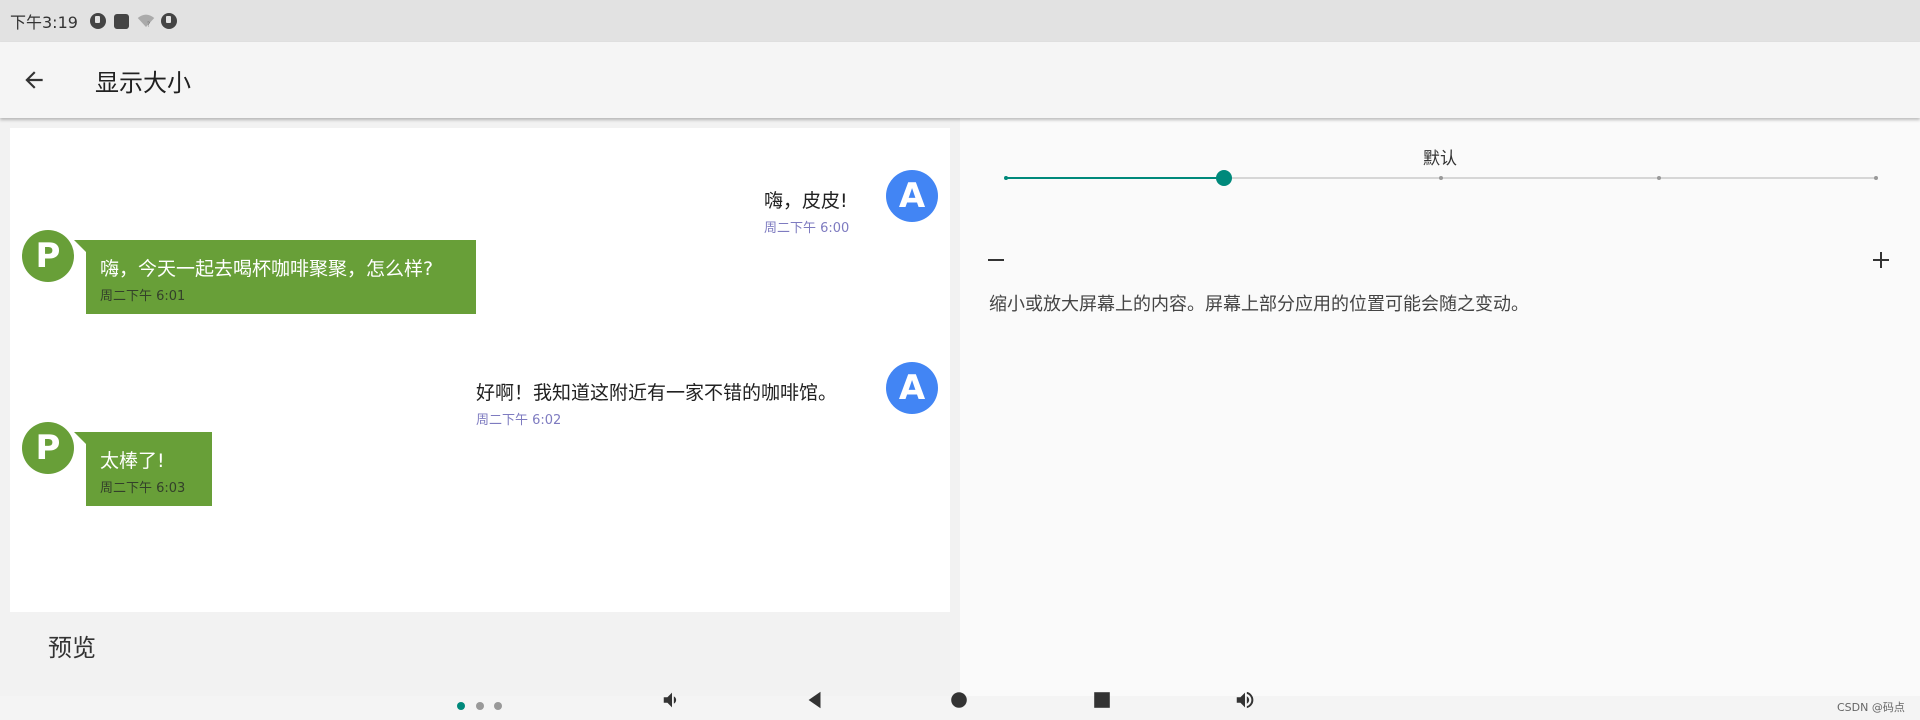  What do you see at coordinates (806, 201) in the screenshot?
I see `message-text: 嗨，皮皮!` at bounding box center [806, 201].